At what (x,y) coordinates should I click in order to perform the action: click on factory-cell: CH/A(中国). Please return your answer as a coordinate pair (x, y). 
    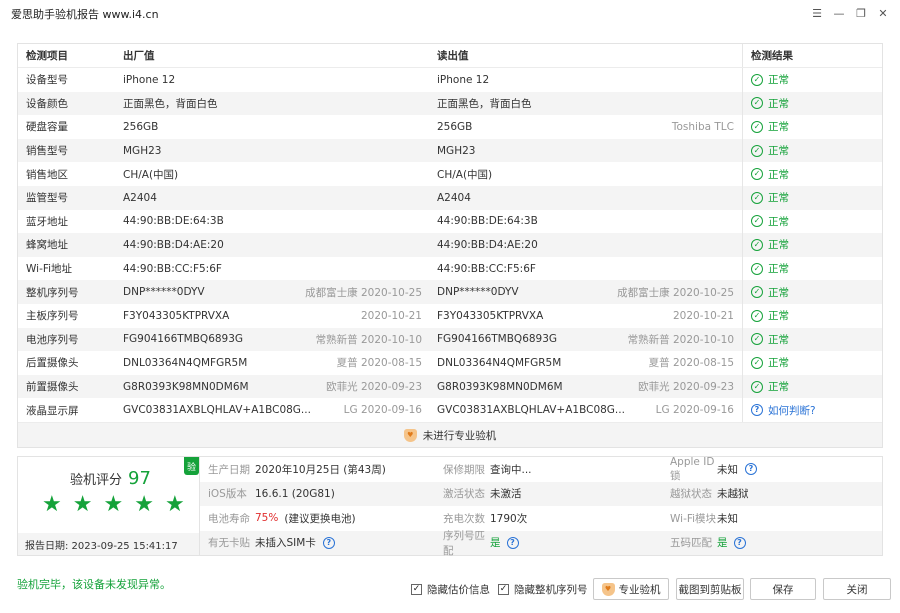
    Looking at the image, I should click on (273, 174).